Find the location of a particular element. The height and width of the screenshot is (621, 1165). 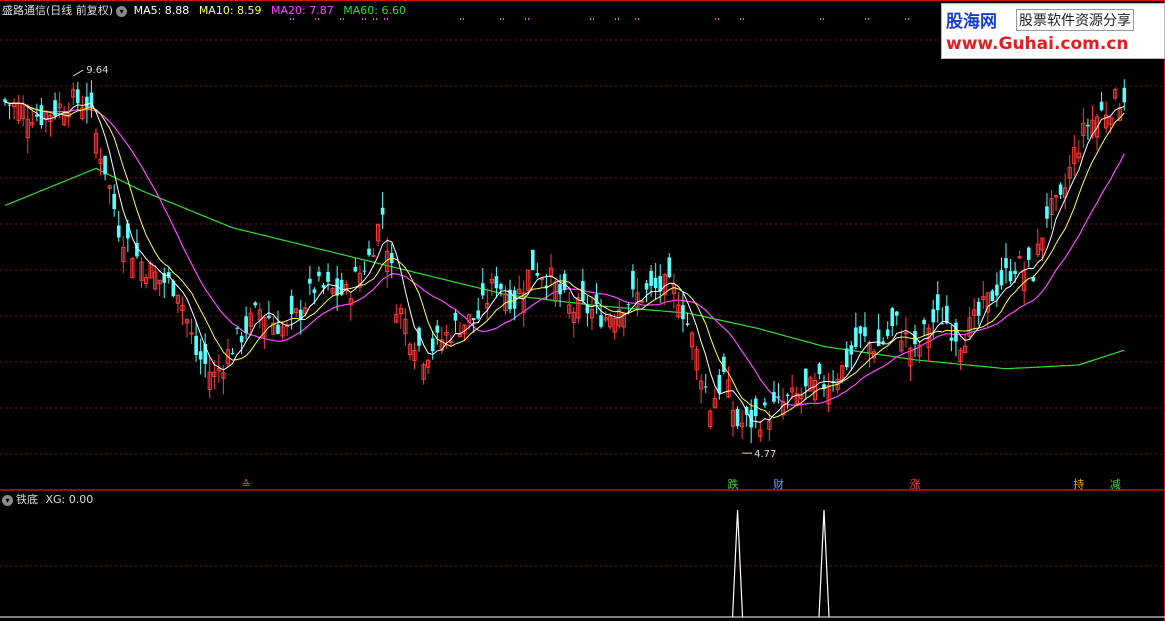

chart-menu-toggle: ▾ is located at coordinates (122, 11).